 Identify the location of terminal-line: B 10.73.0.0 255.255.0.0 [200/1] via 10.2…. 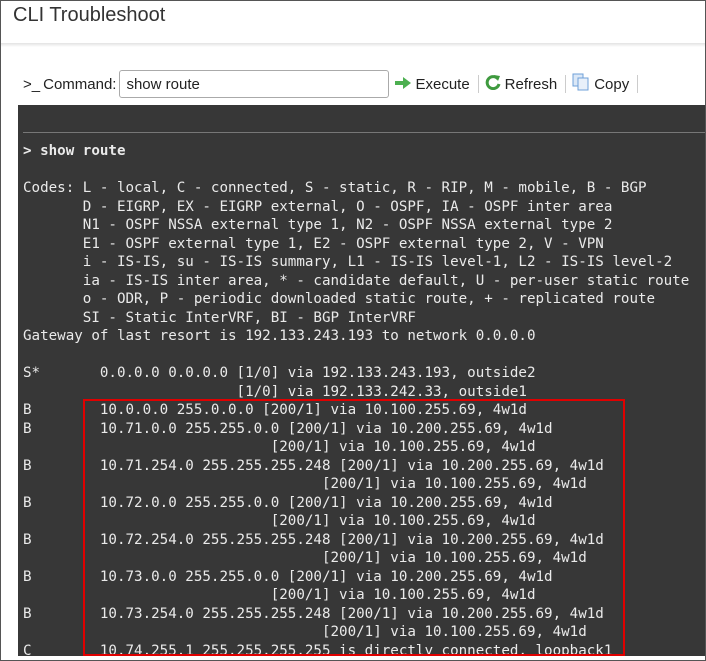
(288, 576).